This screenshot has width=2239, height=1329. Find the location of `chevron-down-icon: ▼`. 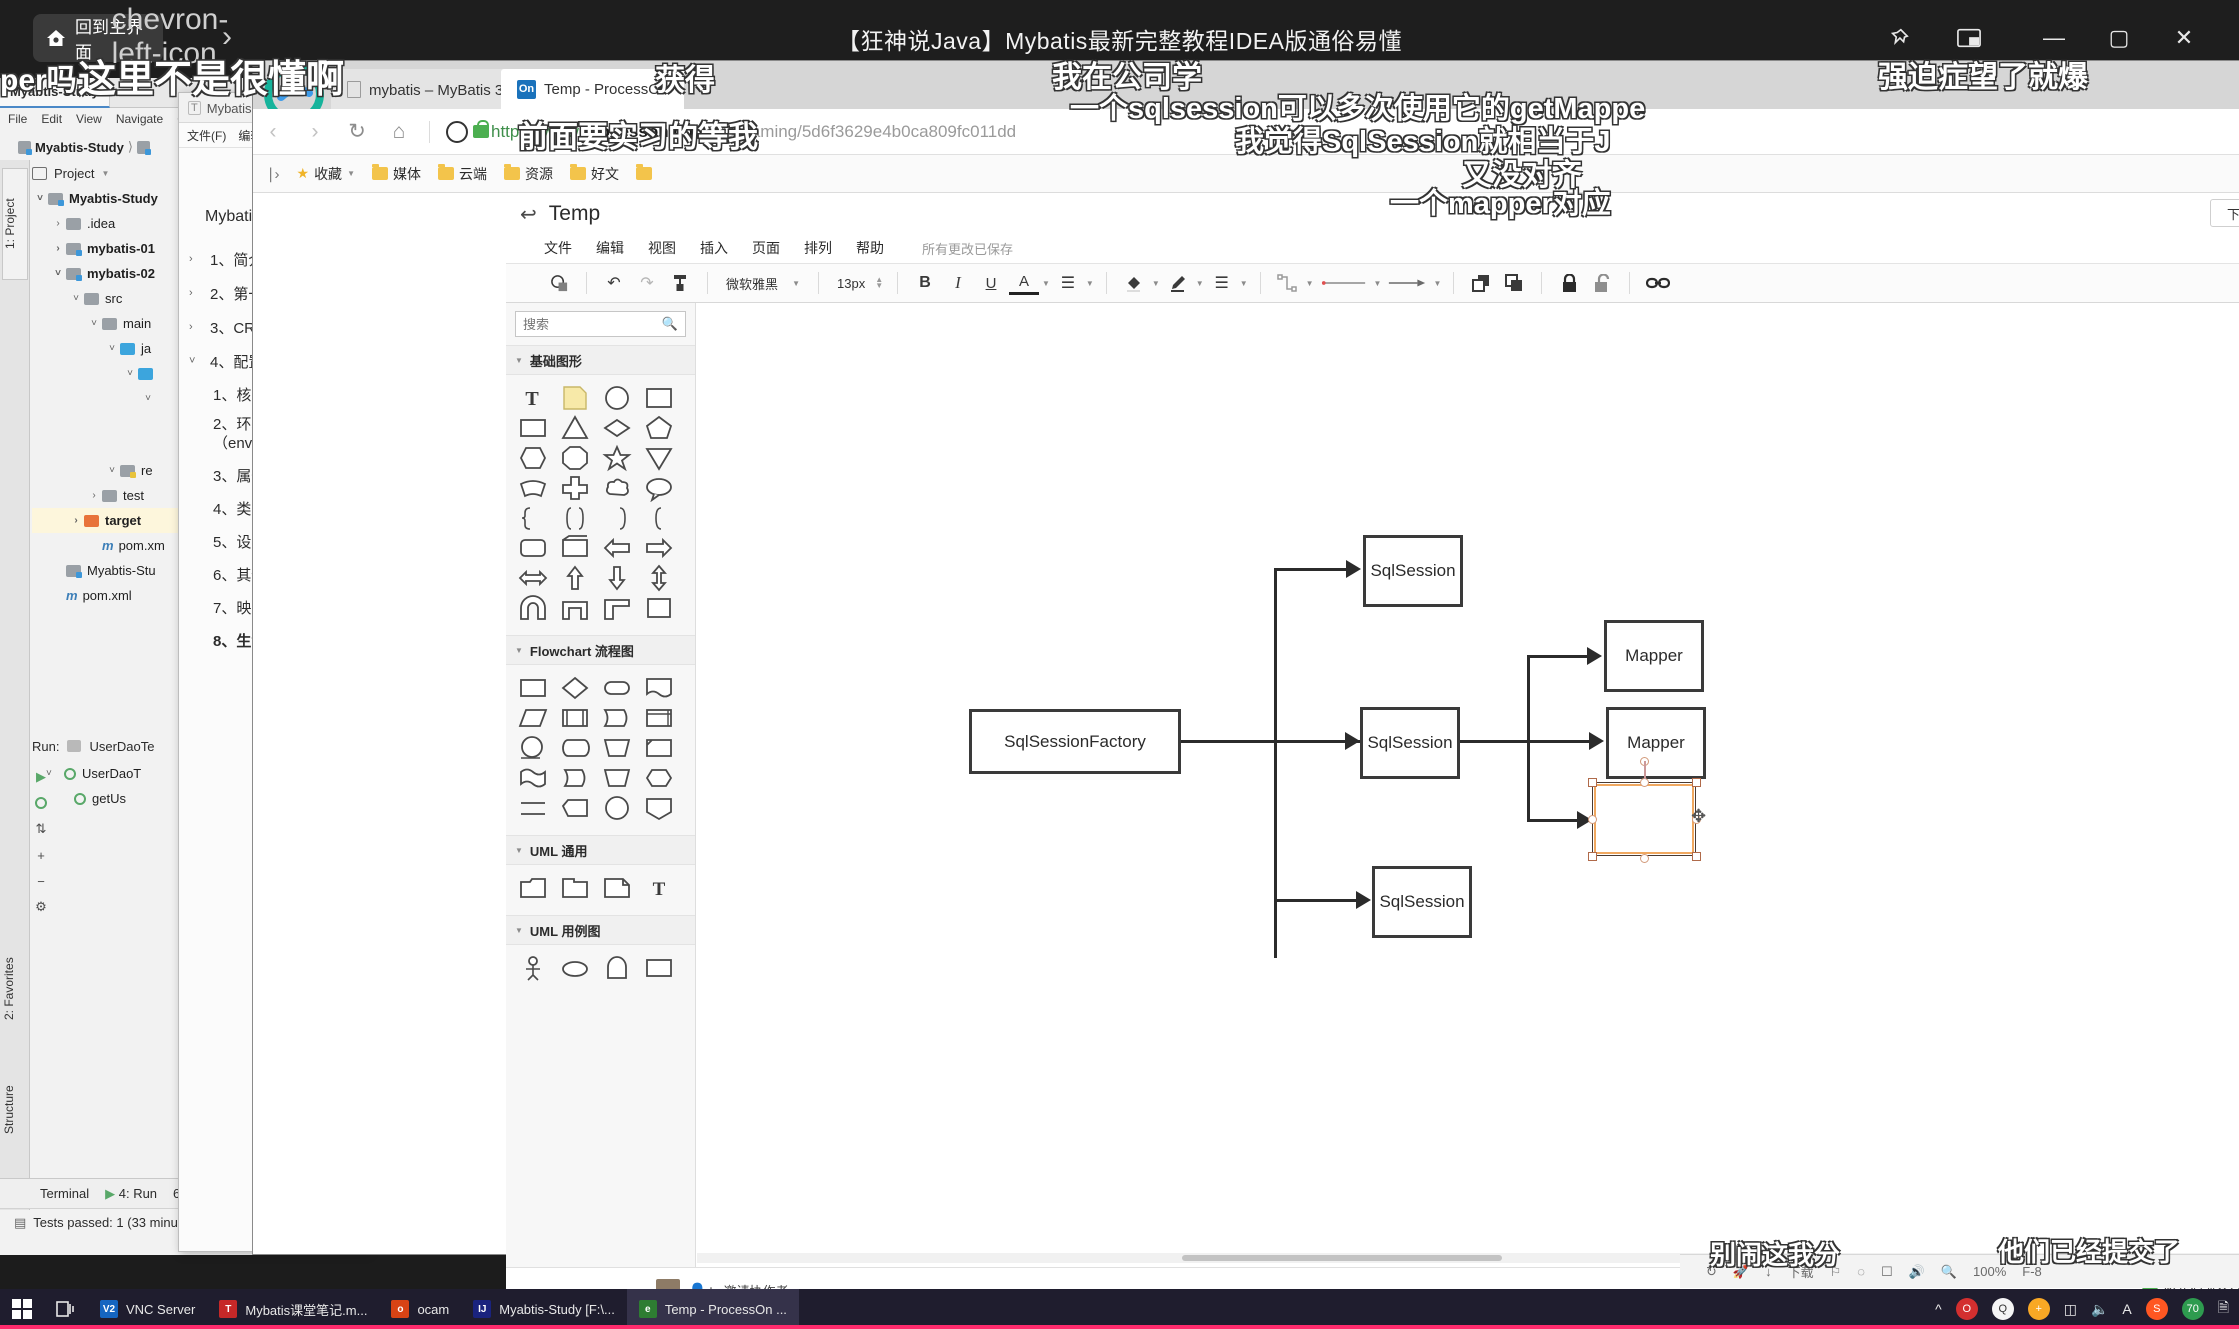

chevron-down-icon: ▼ is located at coordinates (105, 173).